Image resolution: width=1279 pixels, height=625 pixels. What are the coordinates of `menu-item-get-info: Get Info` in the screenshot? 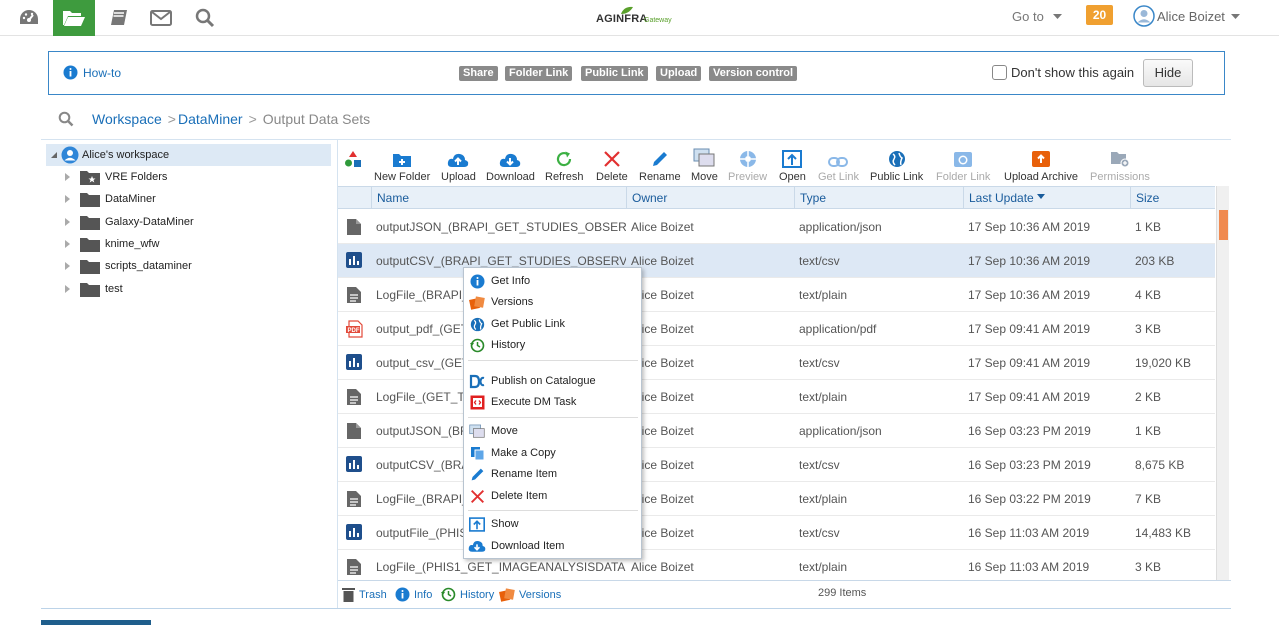 It's located at (553, 281).